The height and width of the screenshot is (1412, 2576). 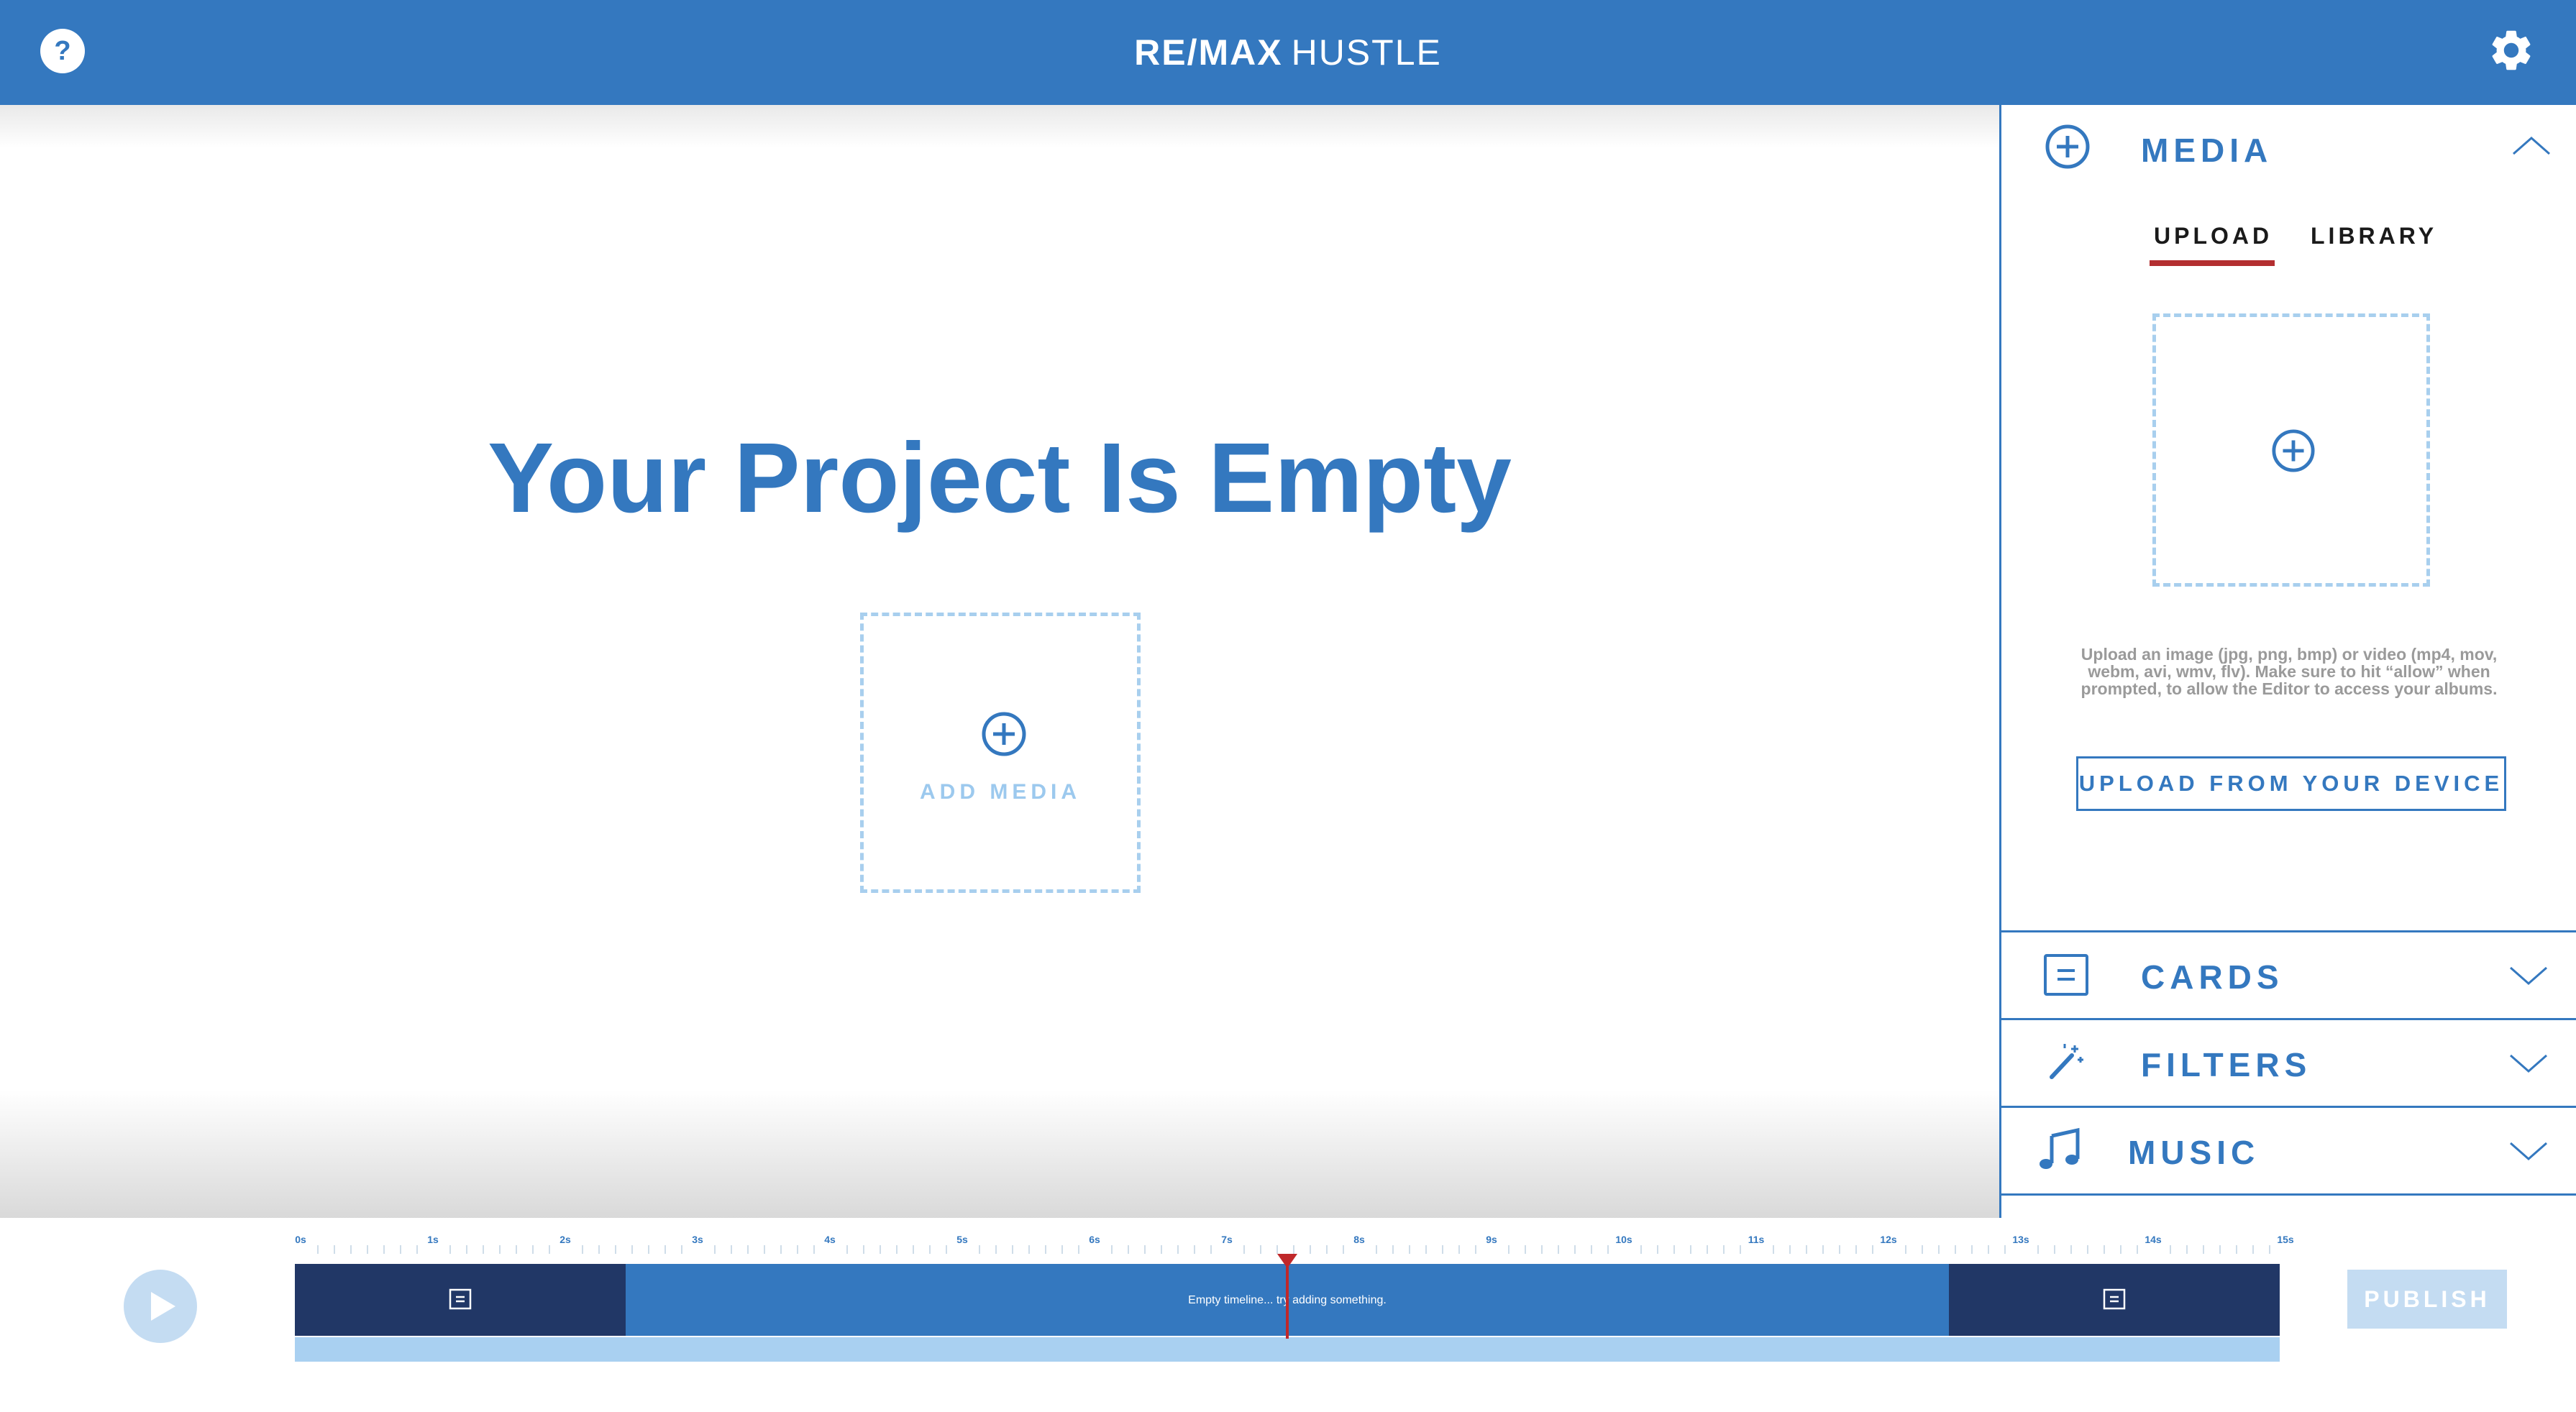 I want to click on empty-project-title: Your Project Is Empty, so click(x=1000, y=478).